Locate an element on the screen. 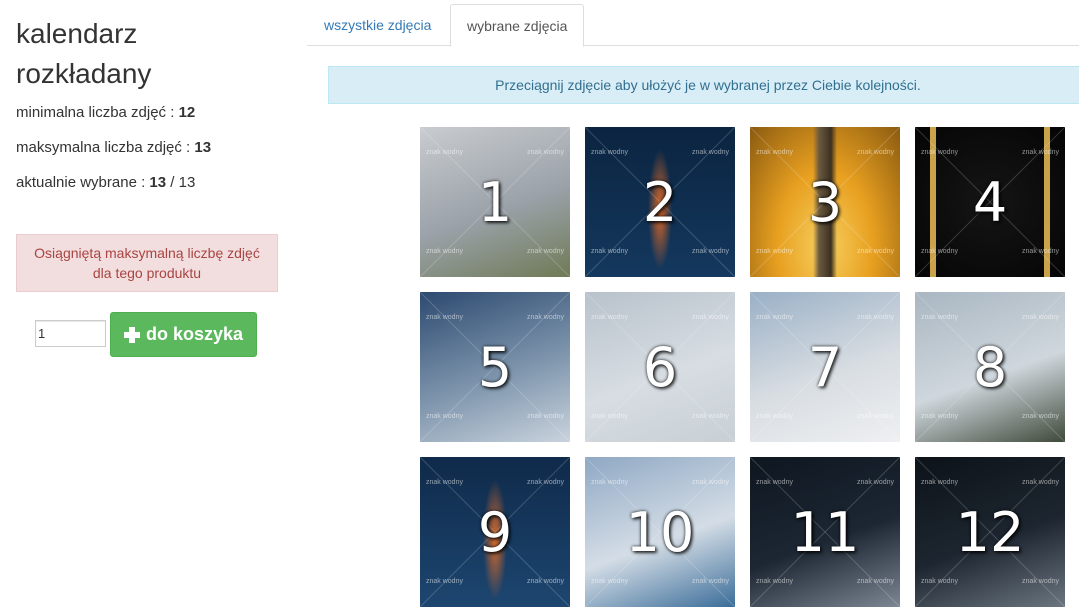  max-photos-info: maksymalna liczba zdjęć : 13 is located at coordinates (113, 147).